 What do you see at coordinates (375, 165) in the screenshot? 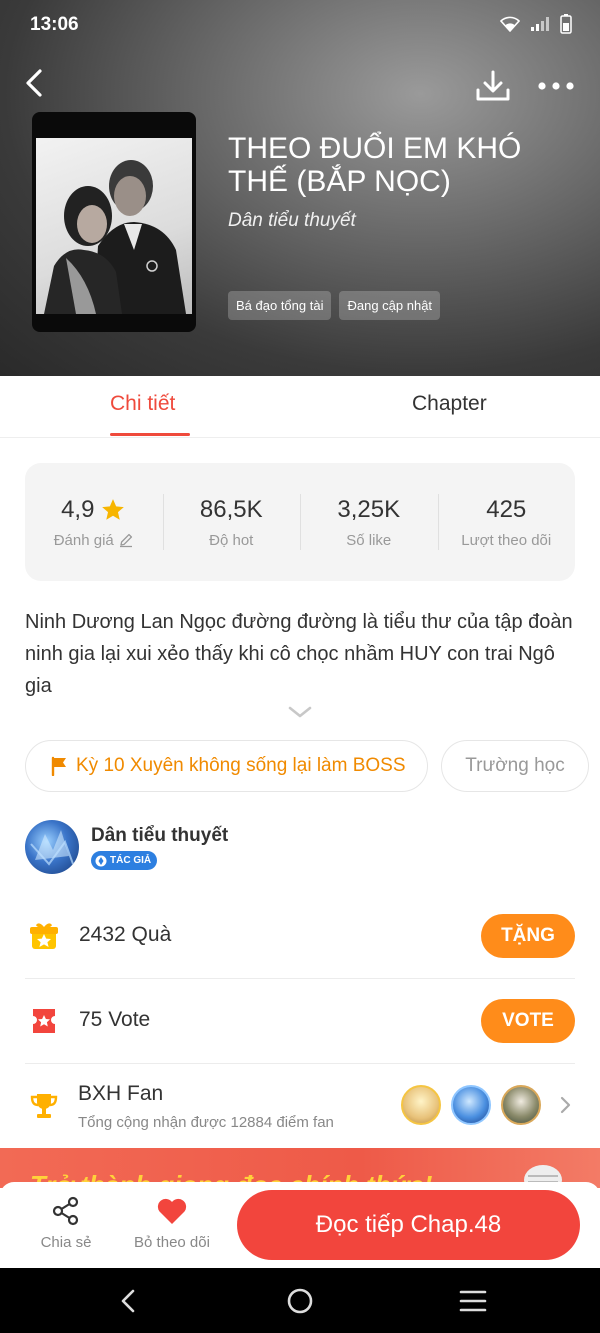
I see `book-title: THEO ĐUỔI EM KHÓ THẾ (BẮP NỌC)` at bounding box center [375, 165].